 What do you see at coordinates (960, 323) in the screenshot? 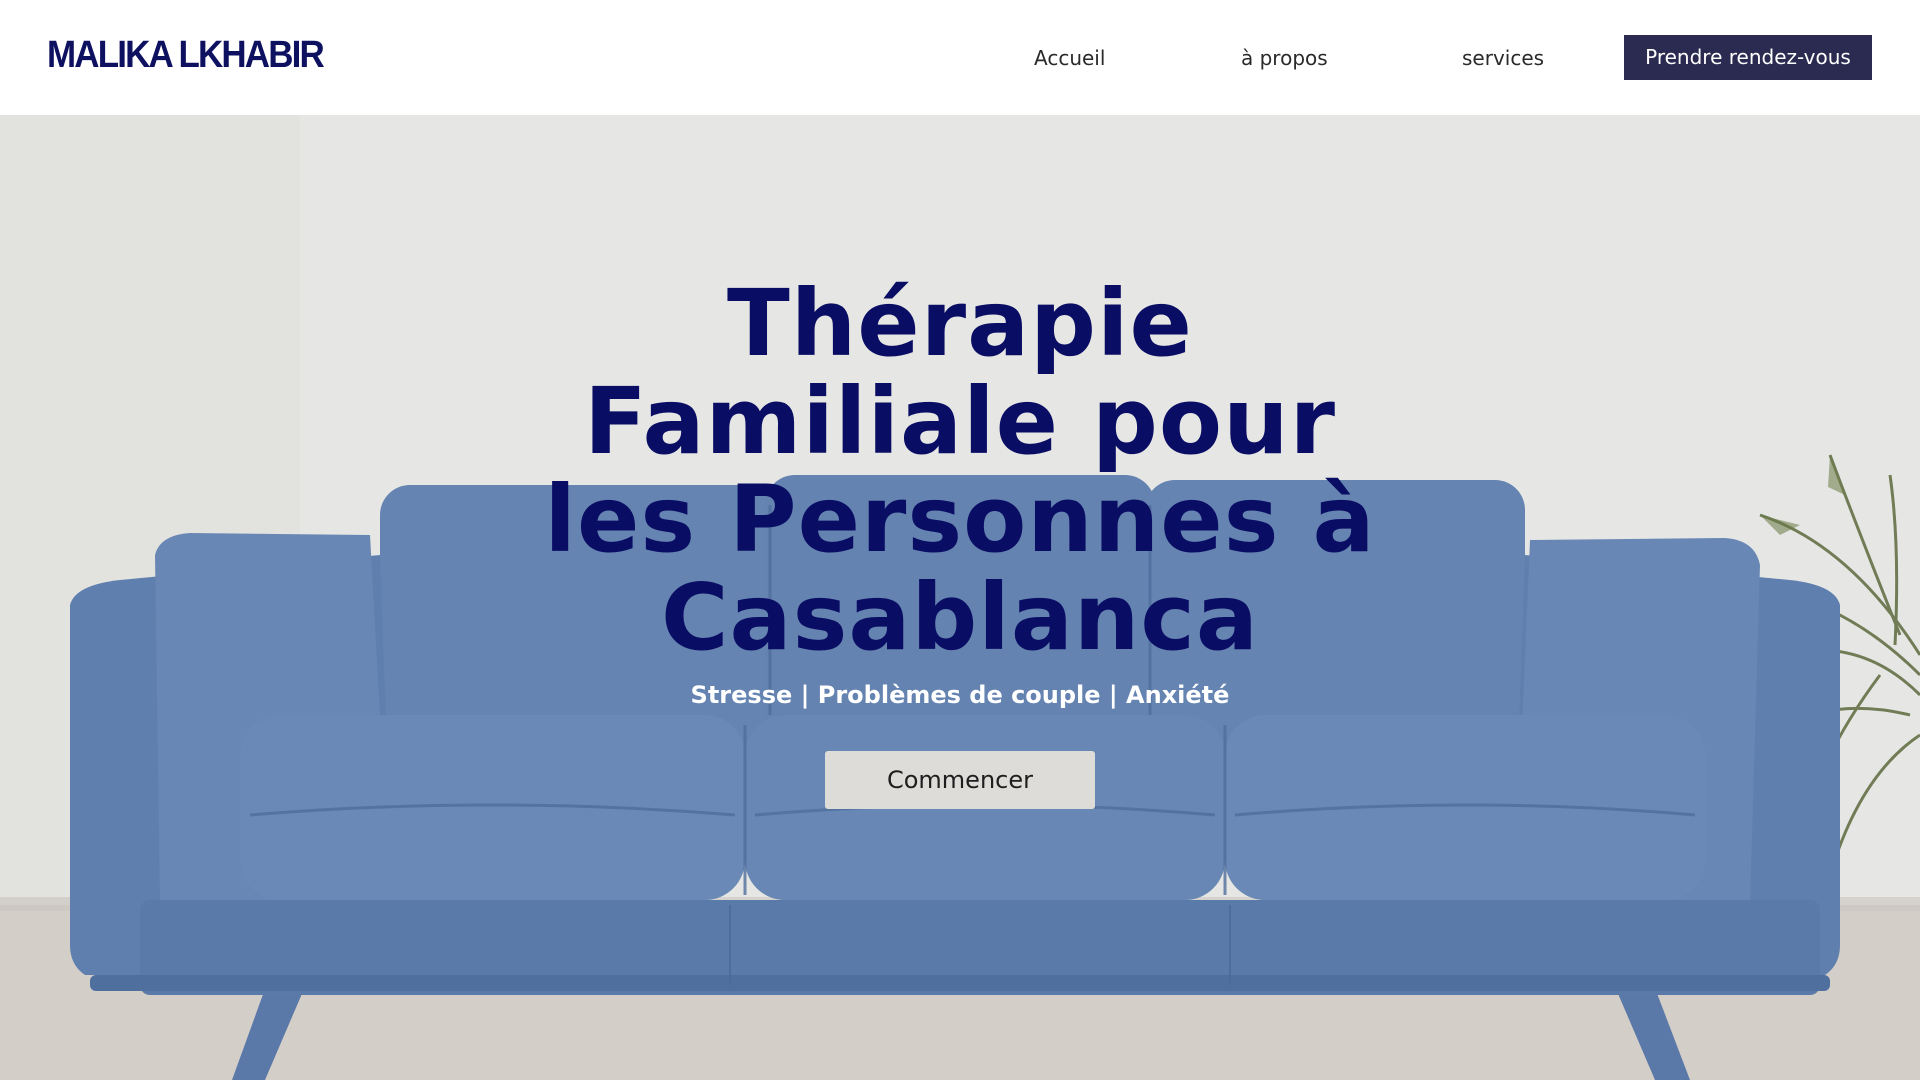
I see `hero-title-line: Thérapie` at bounding box center [960, 323].